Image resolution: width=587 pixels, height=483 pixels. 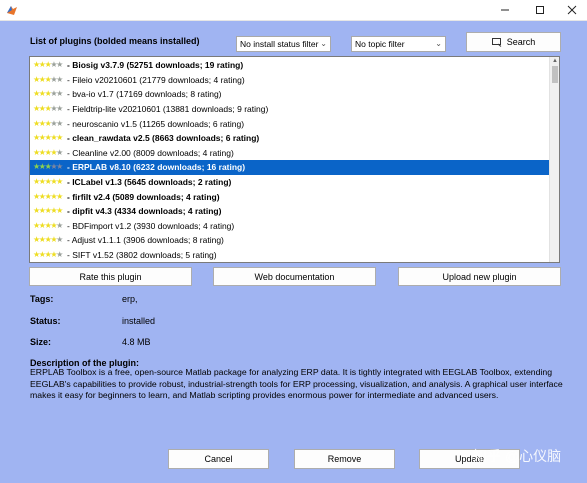 I want to click on maximize-icon, so click(x=540, y=10).